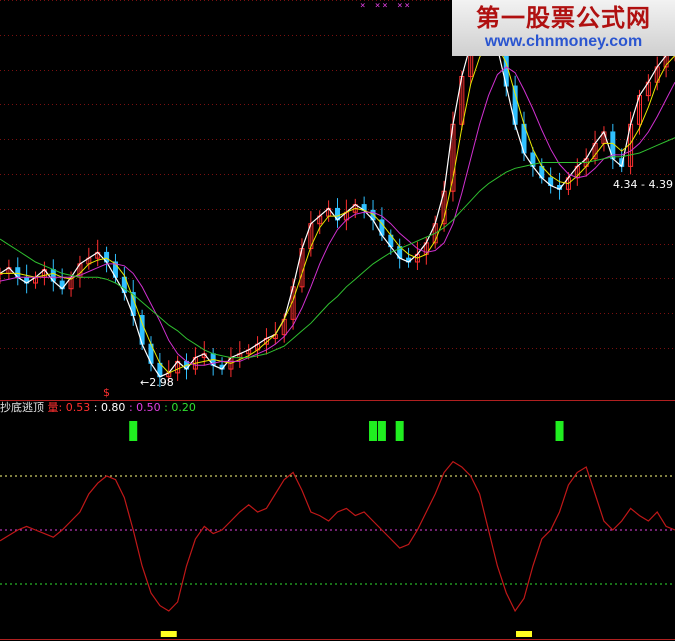 This screenshot has height=641, width=675. I want to click on low-price-label: ←2.98, so click(157, 382).